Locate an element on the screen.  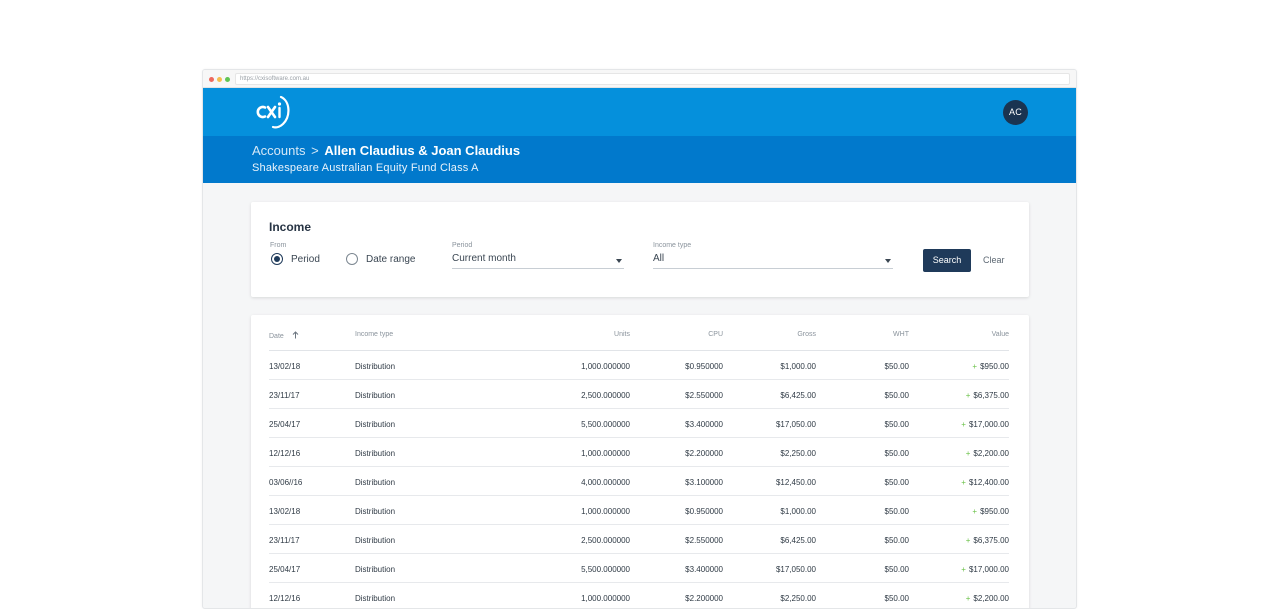
url-bar: https://cxisoftware.com.au is located at coordinates (652, 79).